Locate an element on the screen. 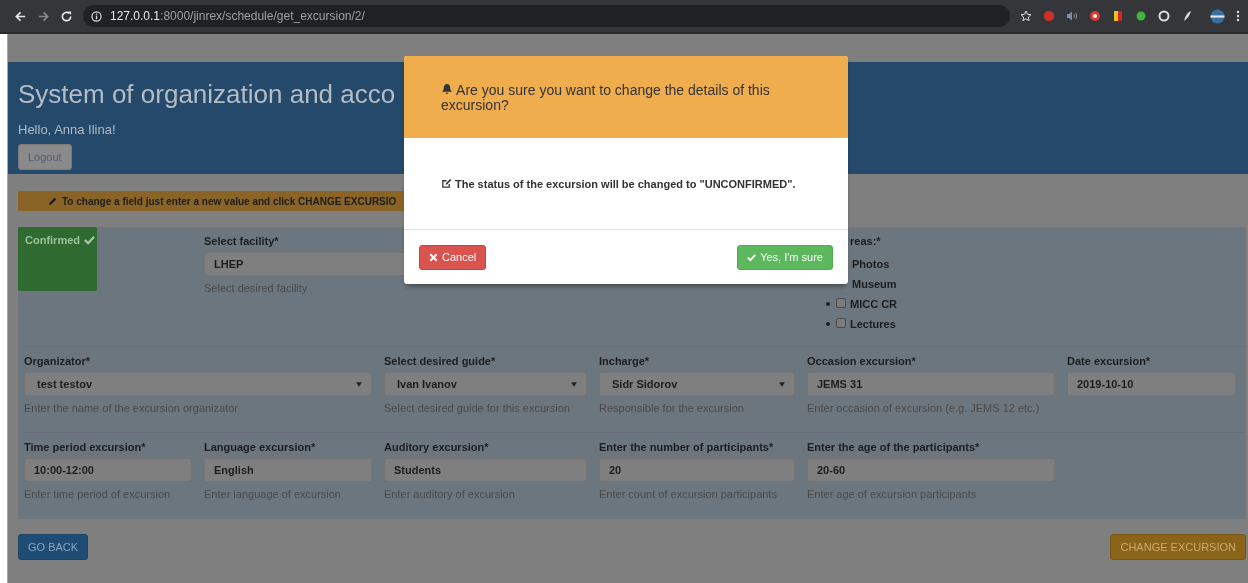  input-field: 10:00-12:00 is located at coordinates (108, 470).